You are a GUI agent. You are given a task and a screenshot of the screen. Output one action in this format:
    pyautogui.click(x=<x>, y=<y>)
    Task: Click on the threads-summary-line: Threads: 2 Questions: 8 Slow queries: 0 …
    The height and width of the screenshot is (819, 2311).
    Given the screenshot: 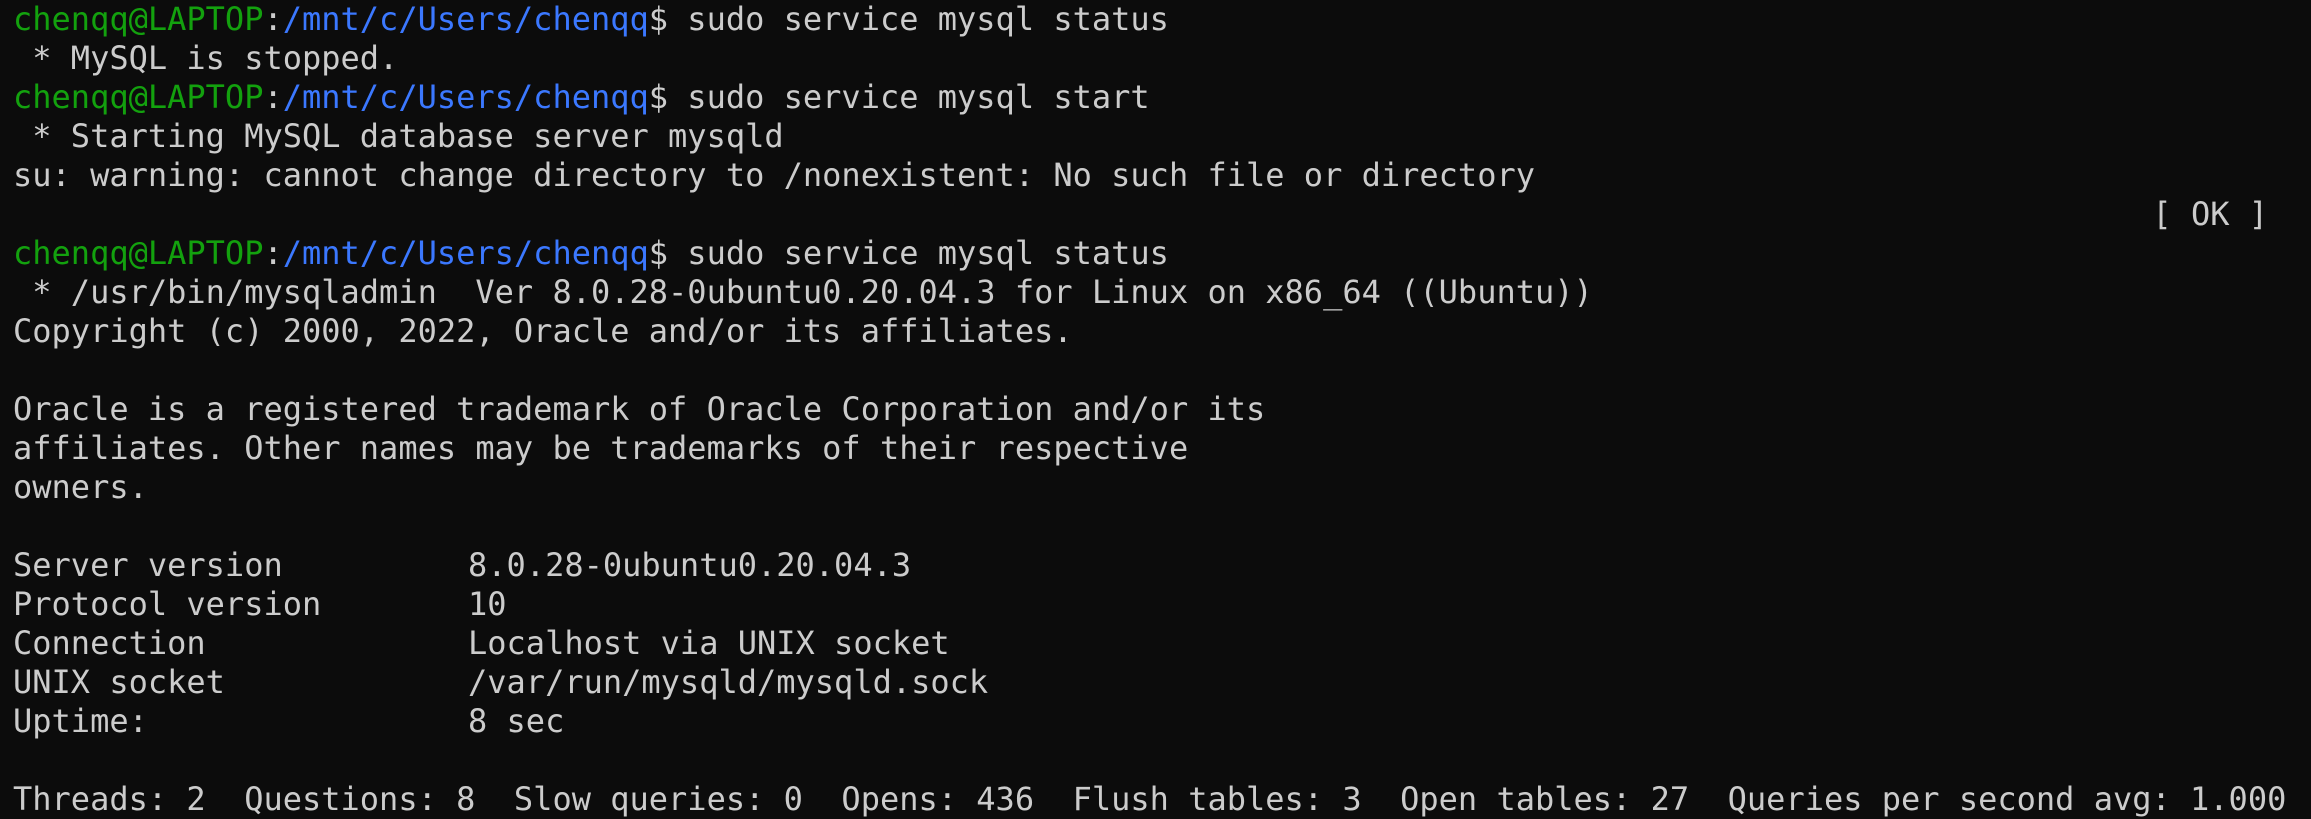 What is the action you would take?
    pyautogui.click(x=1150, y=799)
    